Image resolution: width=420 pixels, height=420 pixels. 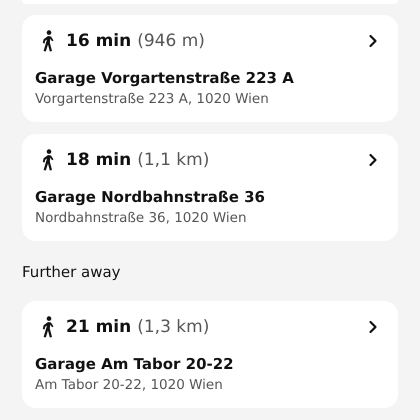 I want to click on distance: (946 m), so click(x=171, y=41).